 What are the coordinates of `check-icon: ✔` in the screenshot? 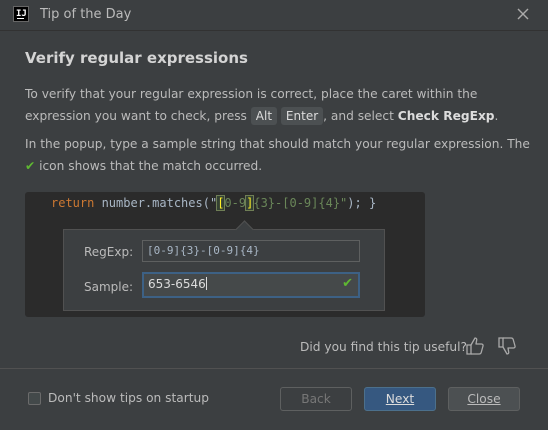 It's located at (30, 166).